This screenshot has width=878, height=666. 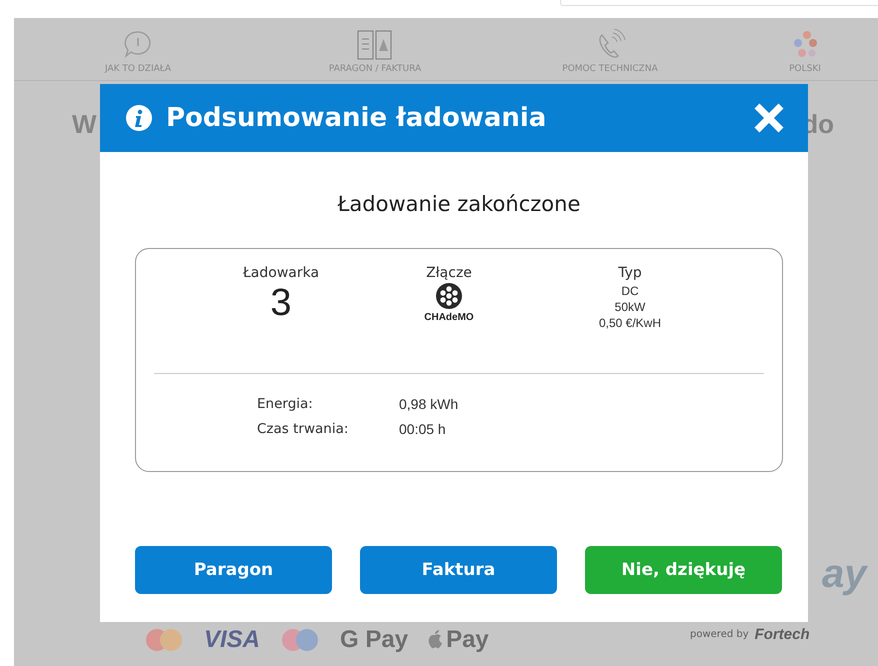 What do you see at coordinates (423, 429) in the screenshot?
I see `stat-value: 00:05 h` at bounding box center [423, 429].